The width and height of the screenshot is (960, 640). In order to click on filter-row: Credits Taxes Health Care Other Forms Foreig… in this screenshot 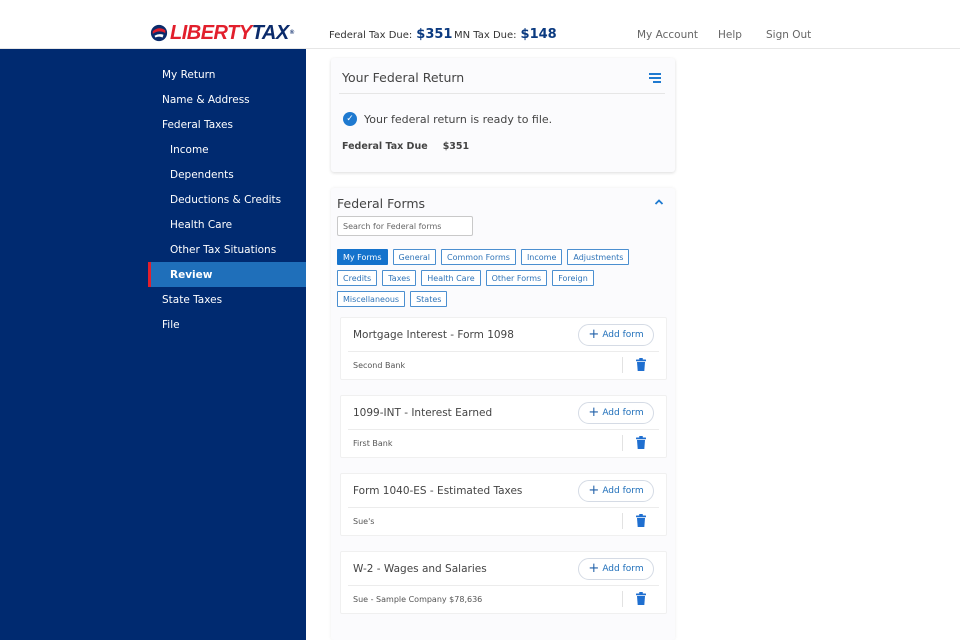, I will do `click(492, 278)`.